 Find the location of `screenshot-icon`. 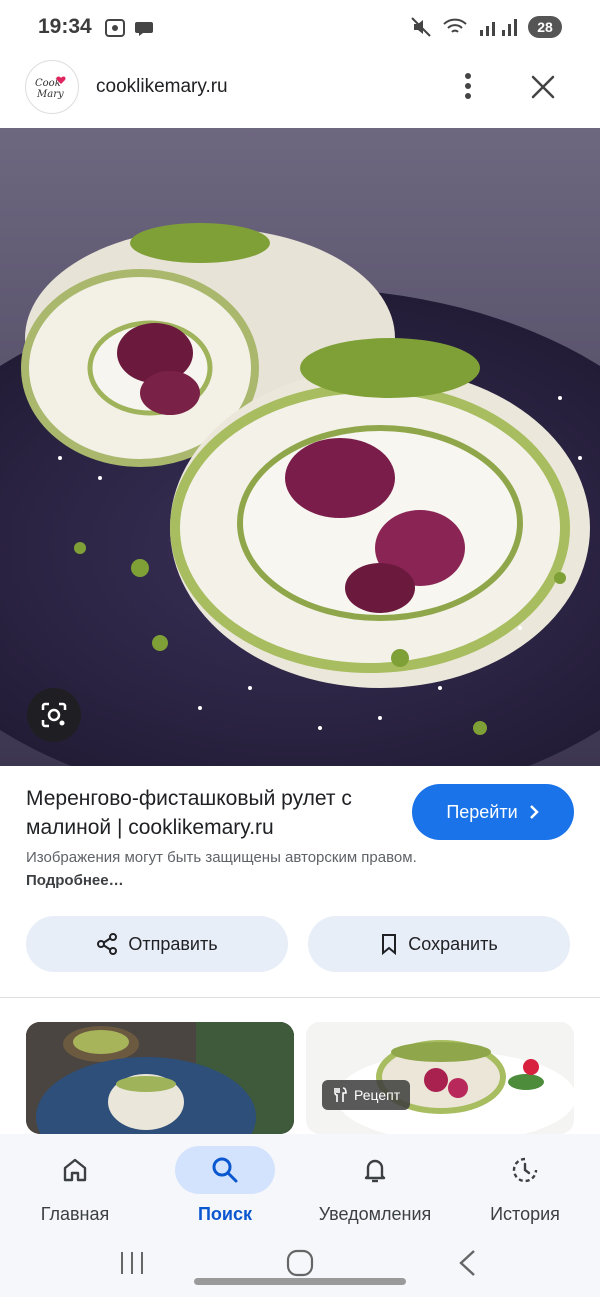

screenshot-icon is located at coordinates (115, 28).